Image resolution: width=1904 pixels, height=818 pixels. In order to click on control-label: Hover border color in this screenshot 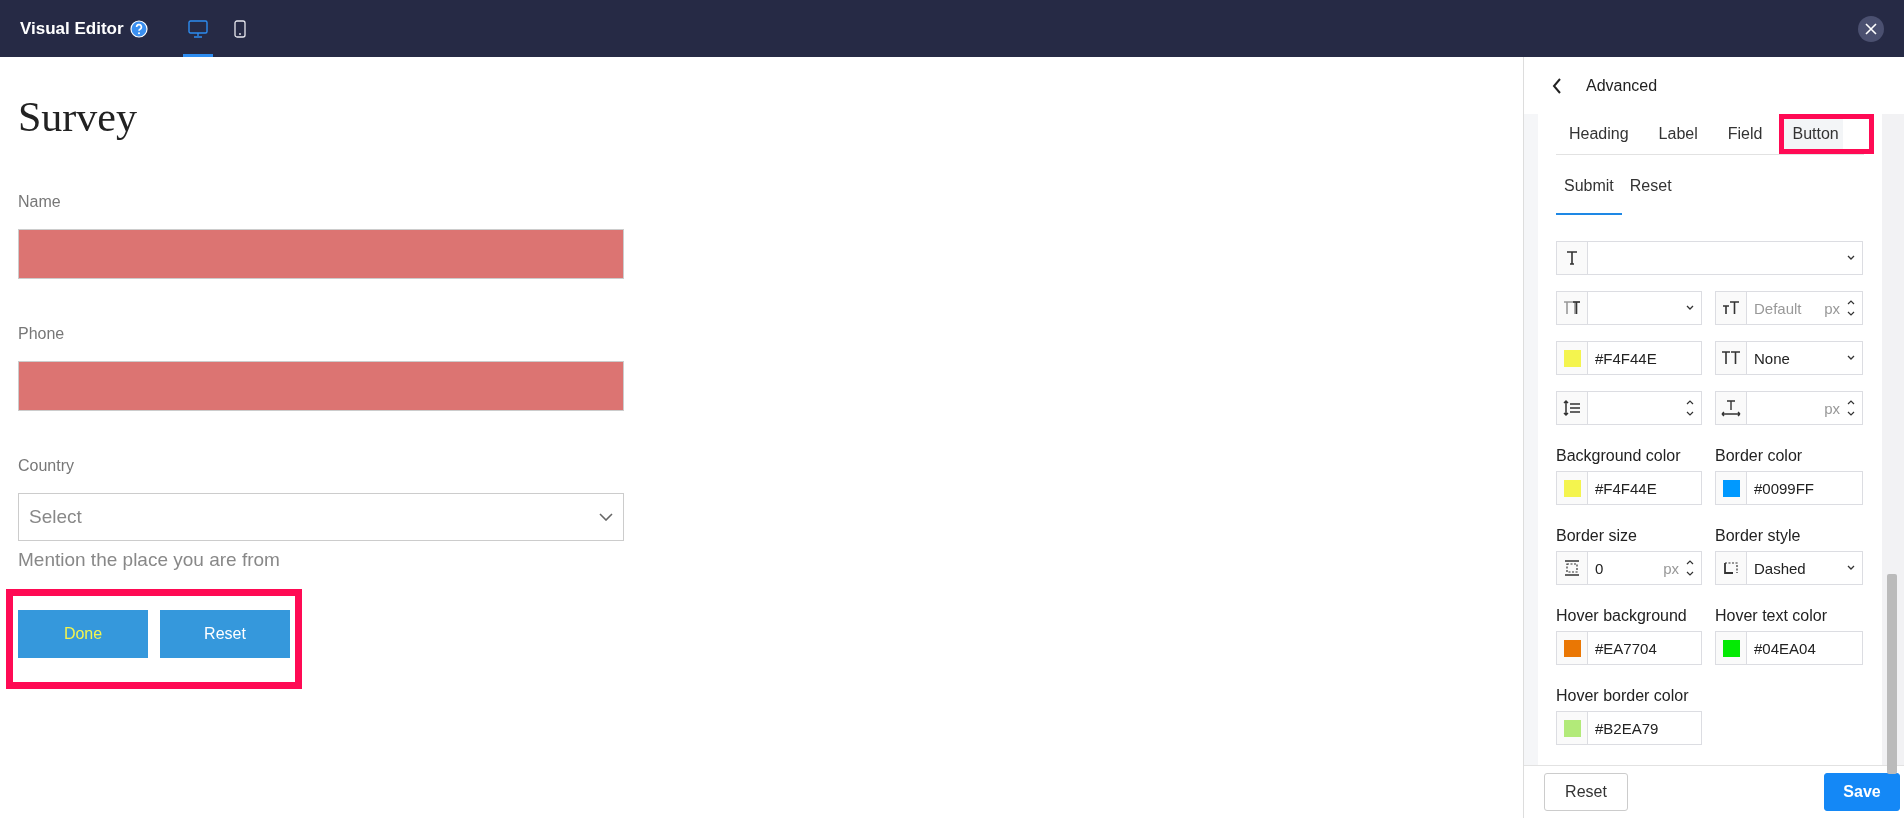, I will do `click(1623, 696)`.